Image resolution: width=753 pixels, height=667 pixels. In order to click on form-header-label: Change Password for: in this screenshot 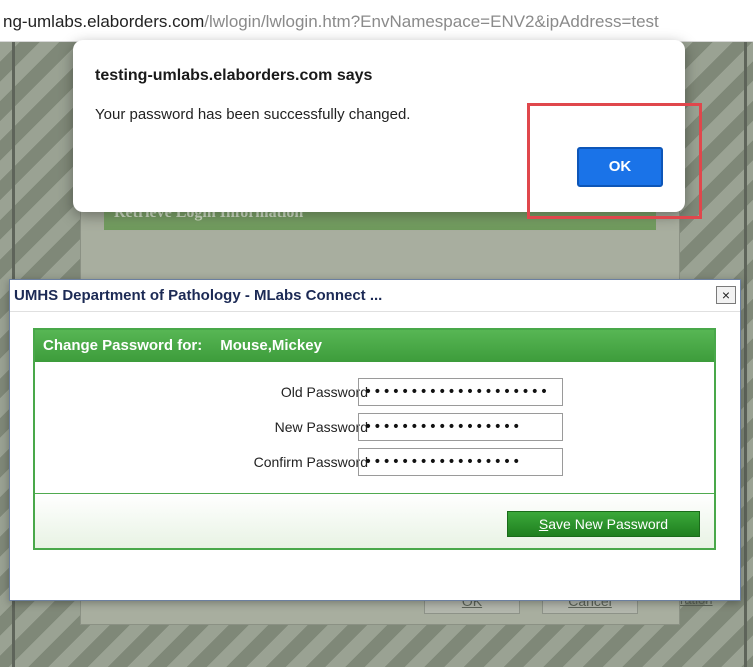, I will do `click(123, 345)`.